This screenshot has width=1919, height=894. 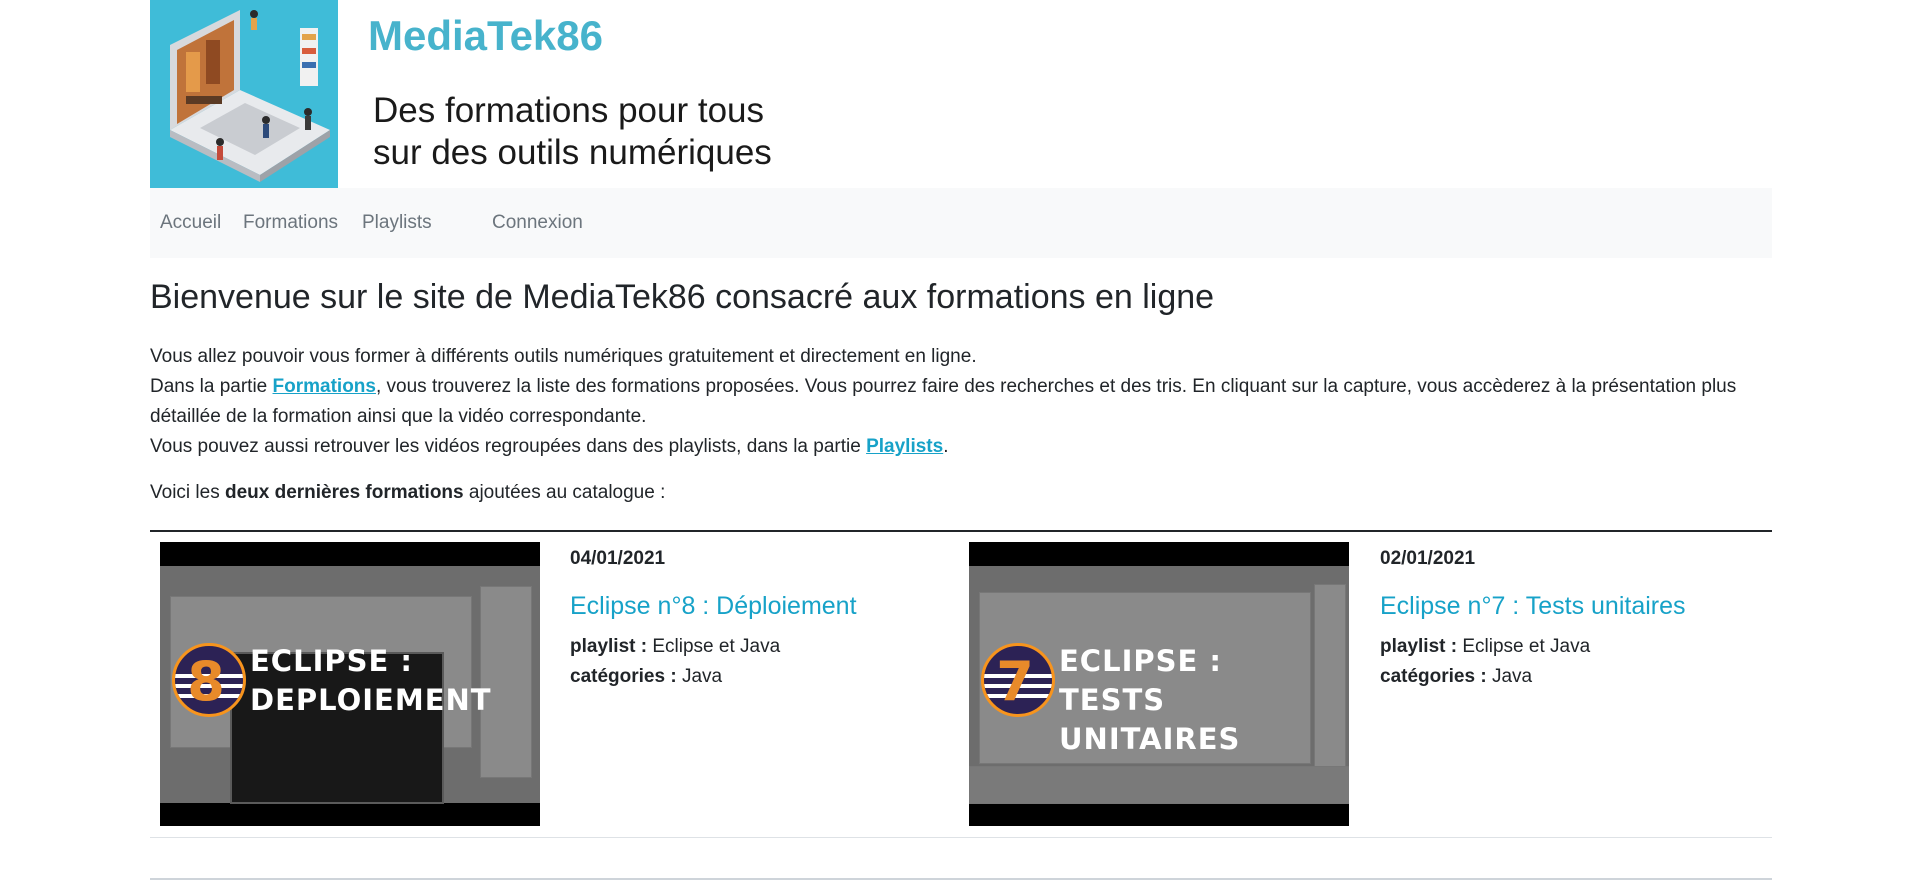 What do you see at coordinates (244, 94) in the screenshot?
I see `laptop-illustration-icon` at bounding box center [244, 94].